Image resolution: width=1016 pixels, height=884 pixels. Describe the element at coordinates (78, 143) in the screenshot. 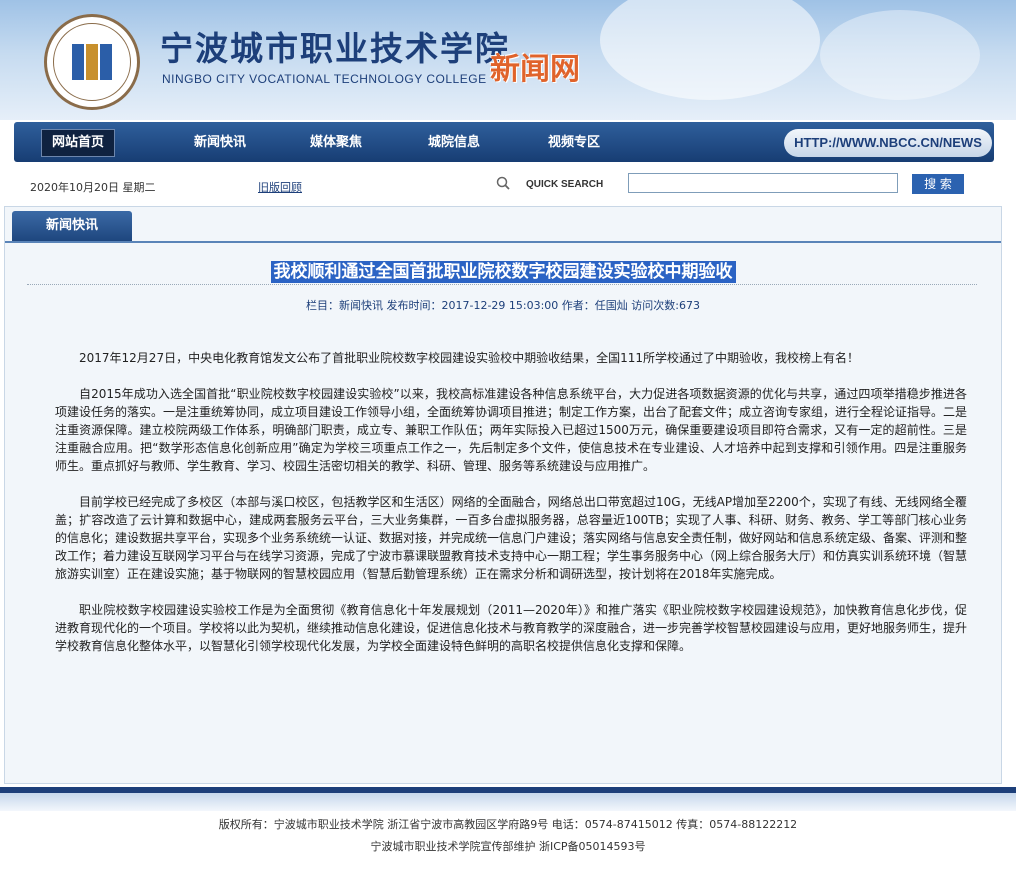

I see `nav-item-home: 网站首页` at that location.